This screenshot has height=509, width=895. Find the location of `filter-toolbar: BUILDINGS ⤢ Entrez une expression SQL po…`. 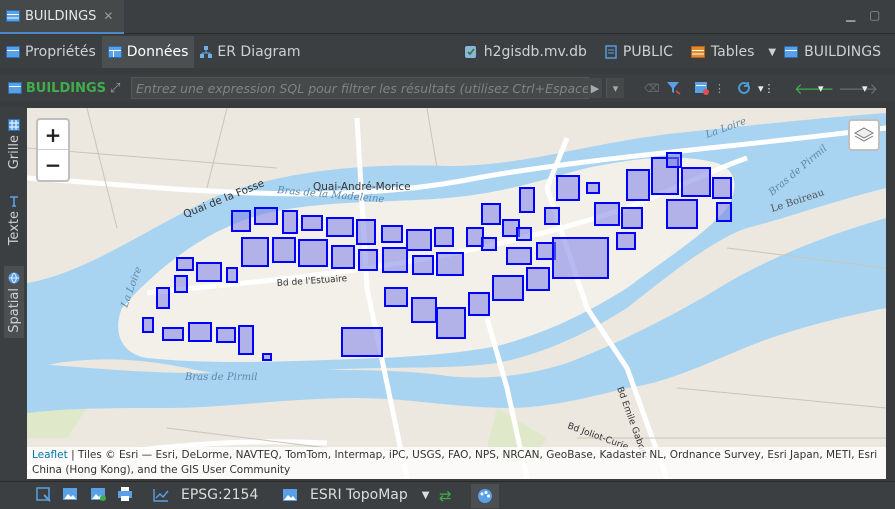

filter-toolbar: BUILDINGS ⤢ Entrez une expression SQL po… is located at coordinates (447, 88).